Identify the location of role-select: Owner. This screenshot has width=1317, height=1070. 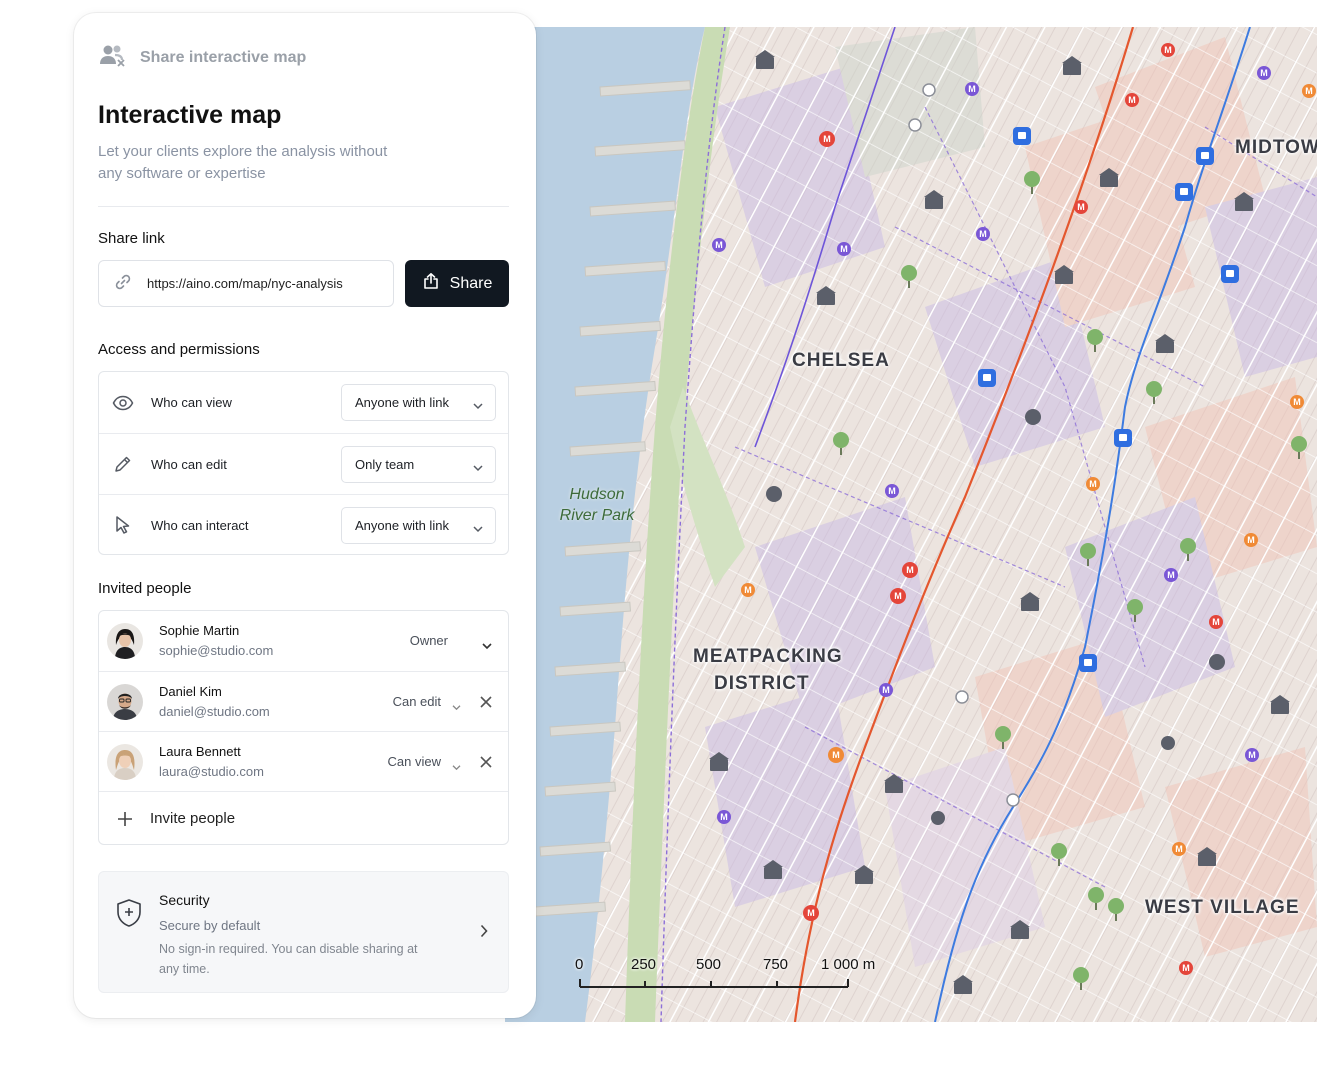
(429, 640).